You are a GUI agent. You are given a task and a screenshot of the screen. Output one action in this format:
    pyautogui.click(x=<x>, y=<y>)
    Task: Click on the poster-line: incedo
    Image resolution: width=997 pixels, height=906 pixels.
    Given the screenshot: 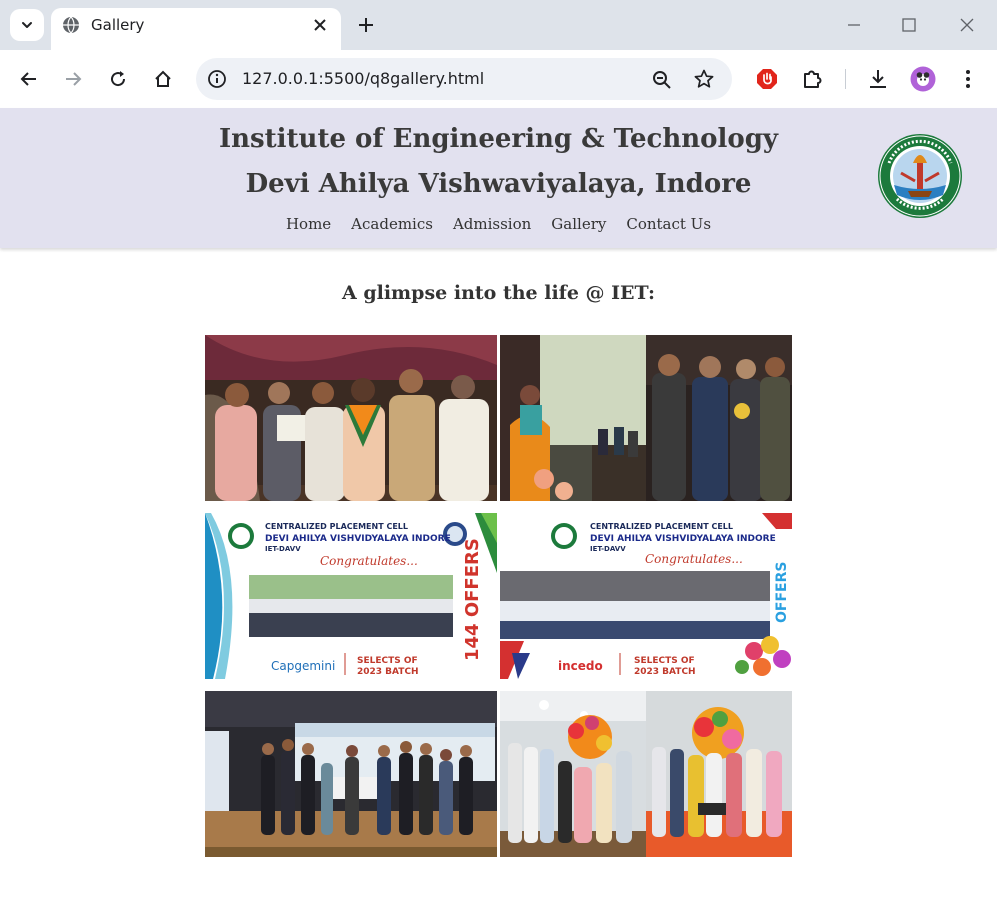 What is the action you would take?
    pyautogui.click(x=580, y=666)
    